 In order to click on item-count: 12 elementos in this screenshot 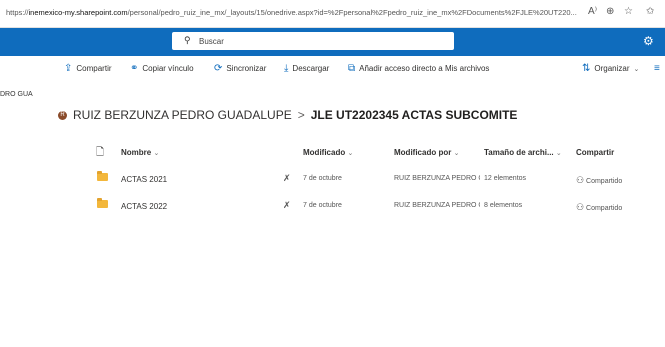, I will do `click(505, 178)`.